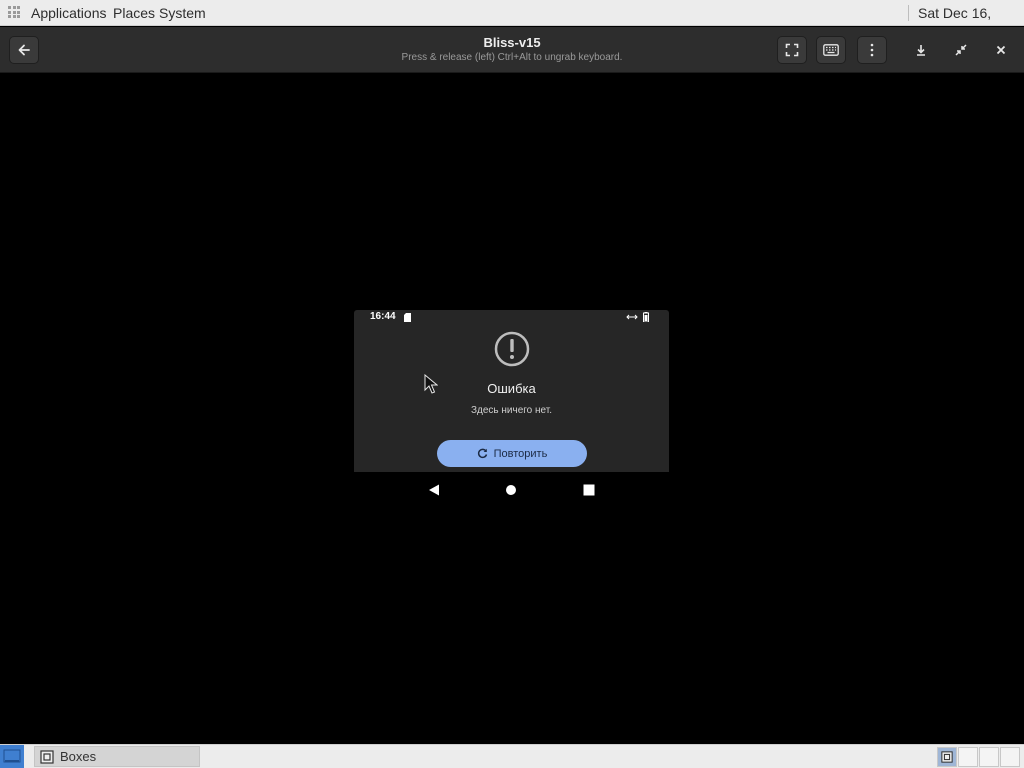 Image resolution: width=1024 pixels, height=768 pixels. What do you see at coordinates (511, 317) in the screenshot?
I see `android-status-bar: 16:44` at bounding box center [511, 317].